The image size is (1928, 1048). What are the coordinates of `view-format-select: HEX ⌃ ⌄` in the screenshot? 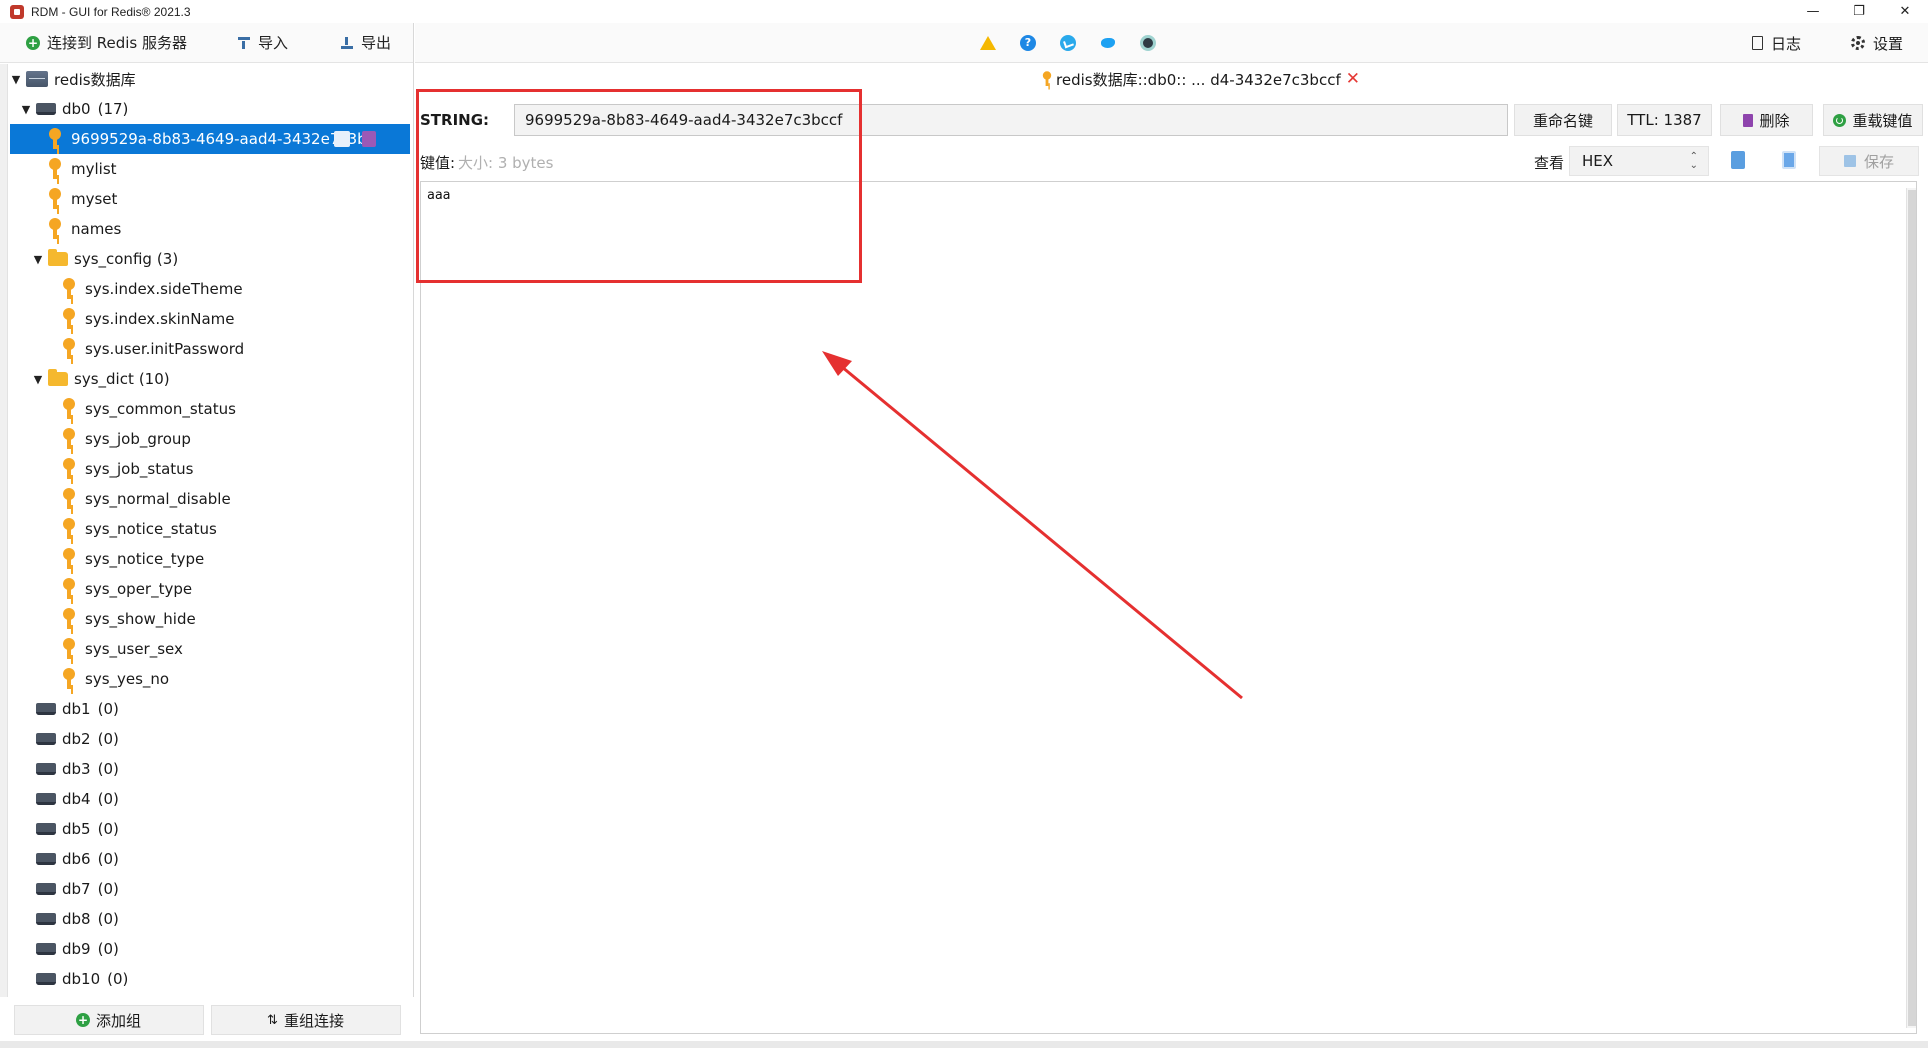 It's located at (1639, 161).